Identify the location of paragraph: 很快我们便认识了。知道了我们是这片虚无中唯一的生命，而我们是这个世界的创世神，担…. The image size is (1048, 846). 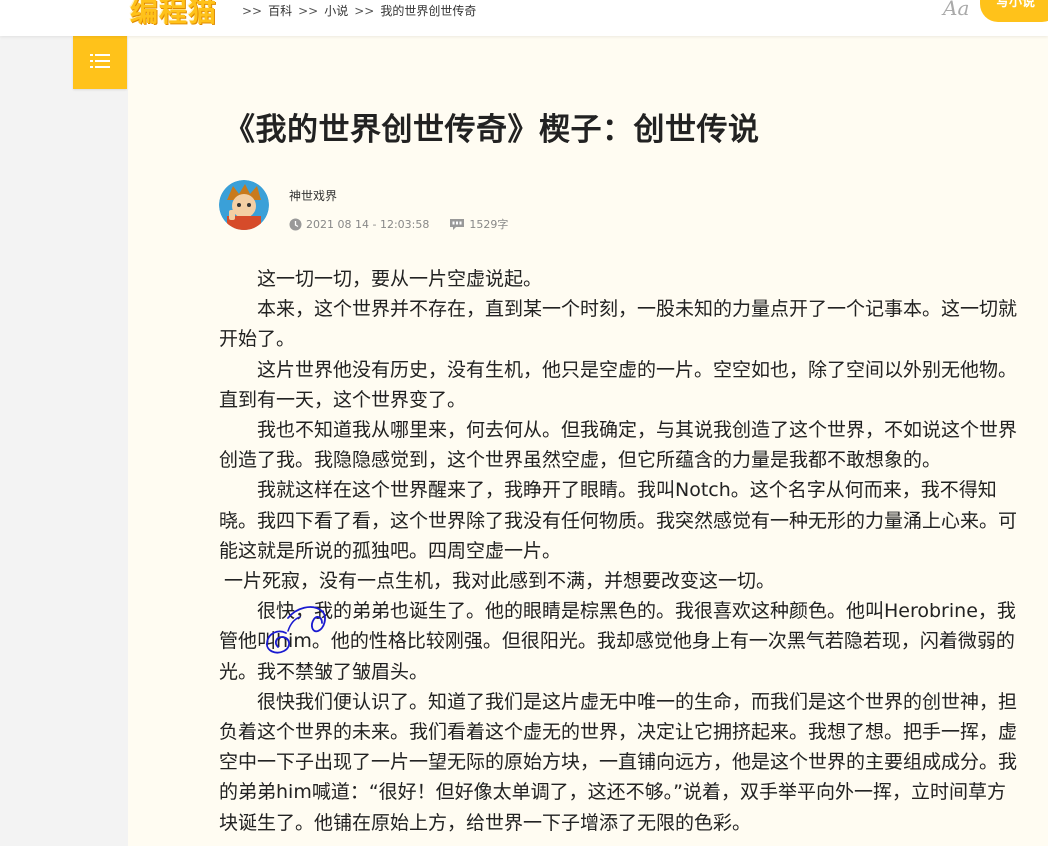
(618, 762).